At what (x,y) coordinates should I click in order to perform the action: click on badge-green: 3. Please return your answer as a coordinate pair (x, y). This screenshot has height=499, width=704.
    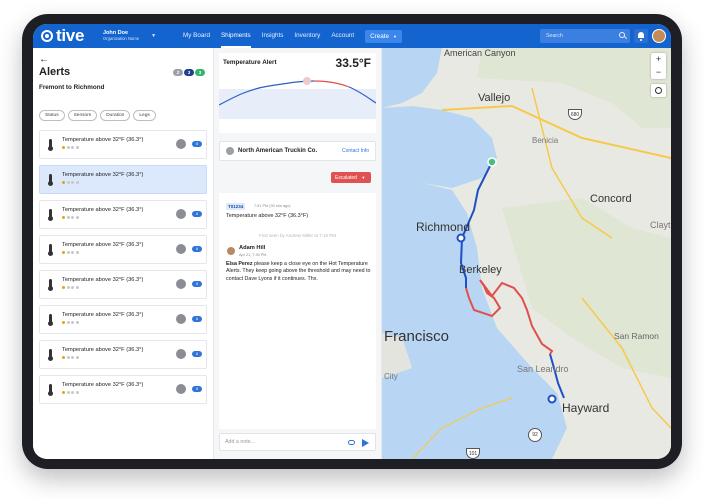
    Looking at the image, I should click on (200, 72).